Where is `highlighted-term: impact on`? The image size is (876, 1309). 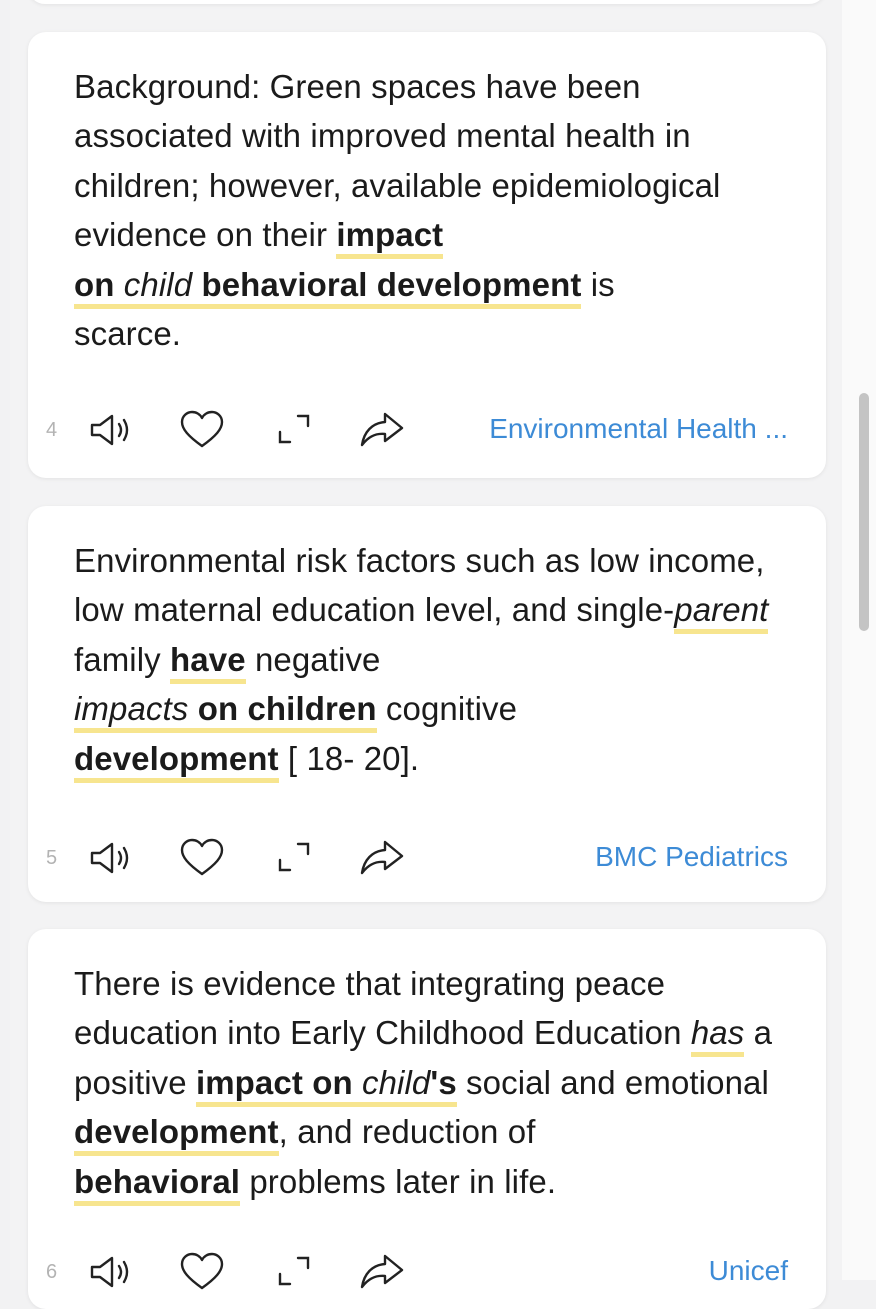 highlighted-term: impact on is located at coordinates (274, 1085).